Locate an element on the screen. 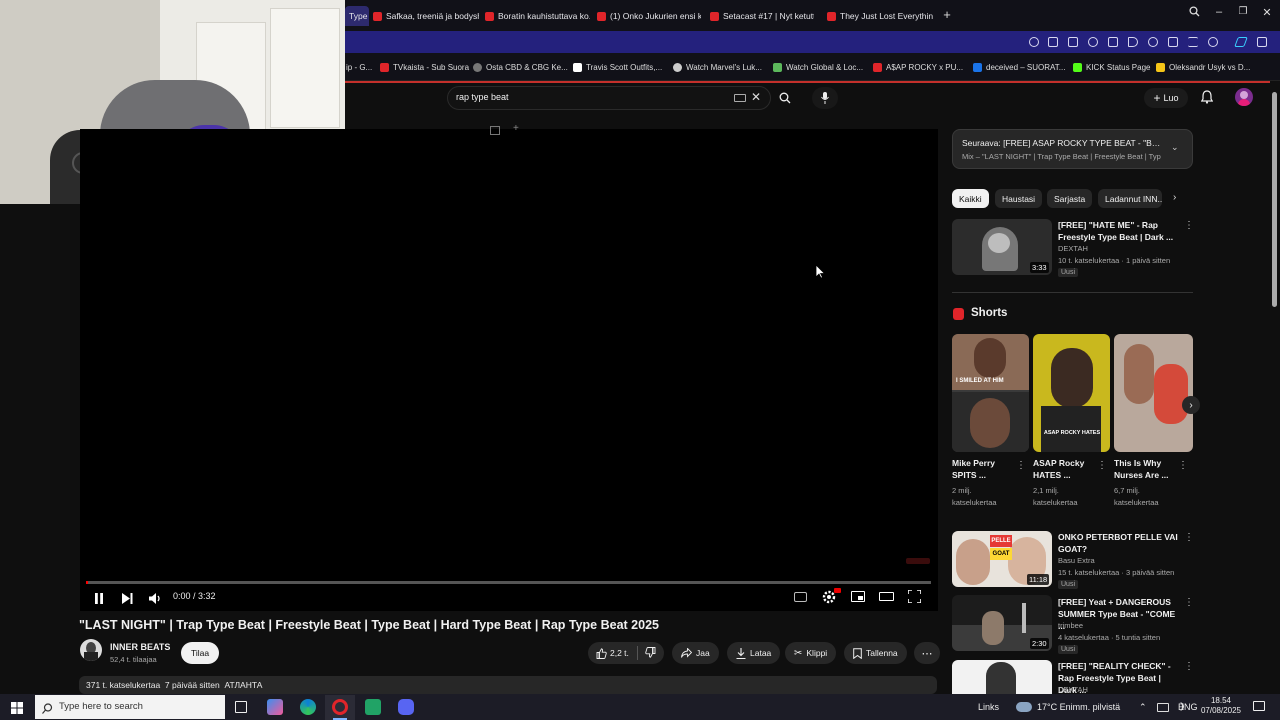  bookmark-item: TVkaista - Sub Suora is located at coordinates (424, 67).